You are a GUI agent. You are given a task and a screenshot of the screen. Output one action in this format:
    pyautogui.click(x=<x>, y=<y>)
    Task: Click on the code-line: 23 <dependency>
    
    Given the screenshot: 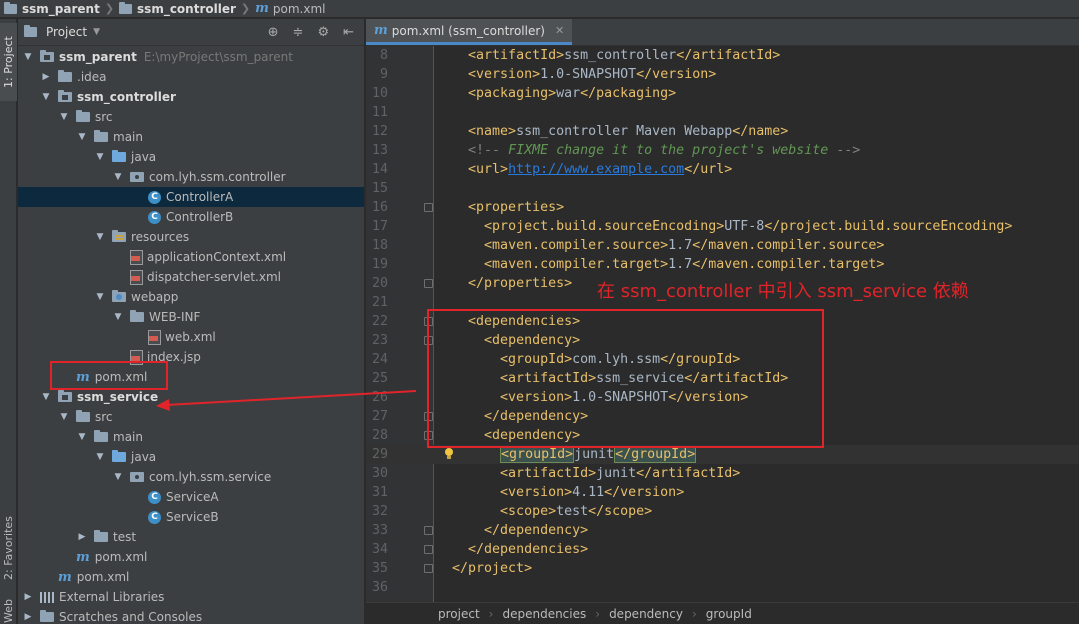 What is the action you would take?
    pyautogui.click(x=722, y=340)
    